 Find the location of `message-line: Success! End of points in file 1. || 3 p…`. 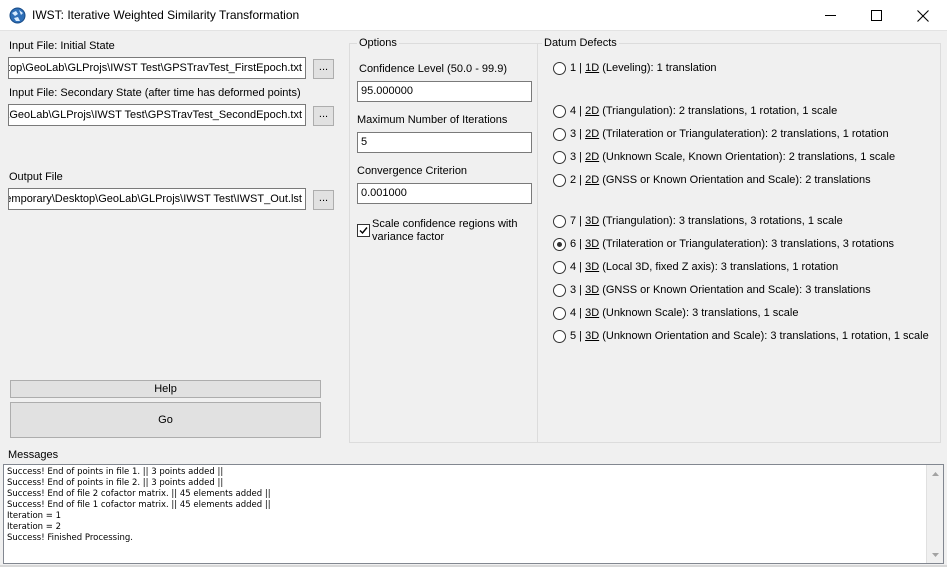

message-line: Success! End of points in file 1. || 3 p… is located at coordinates (115, 472).